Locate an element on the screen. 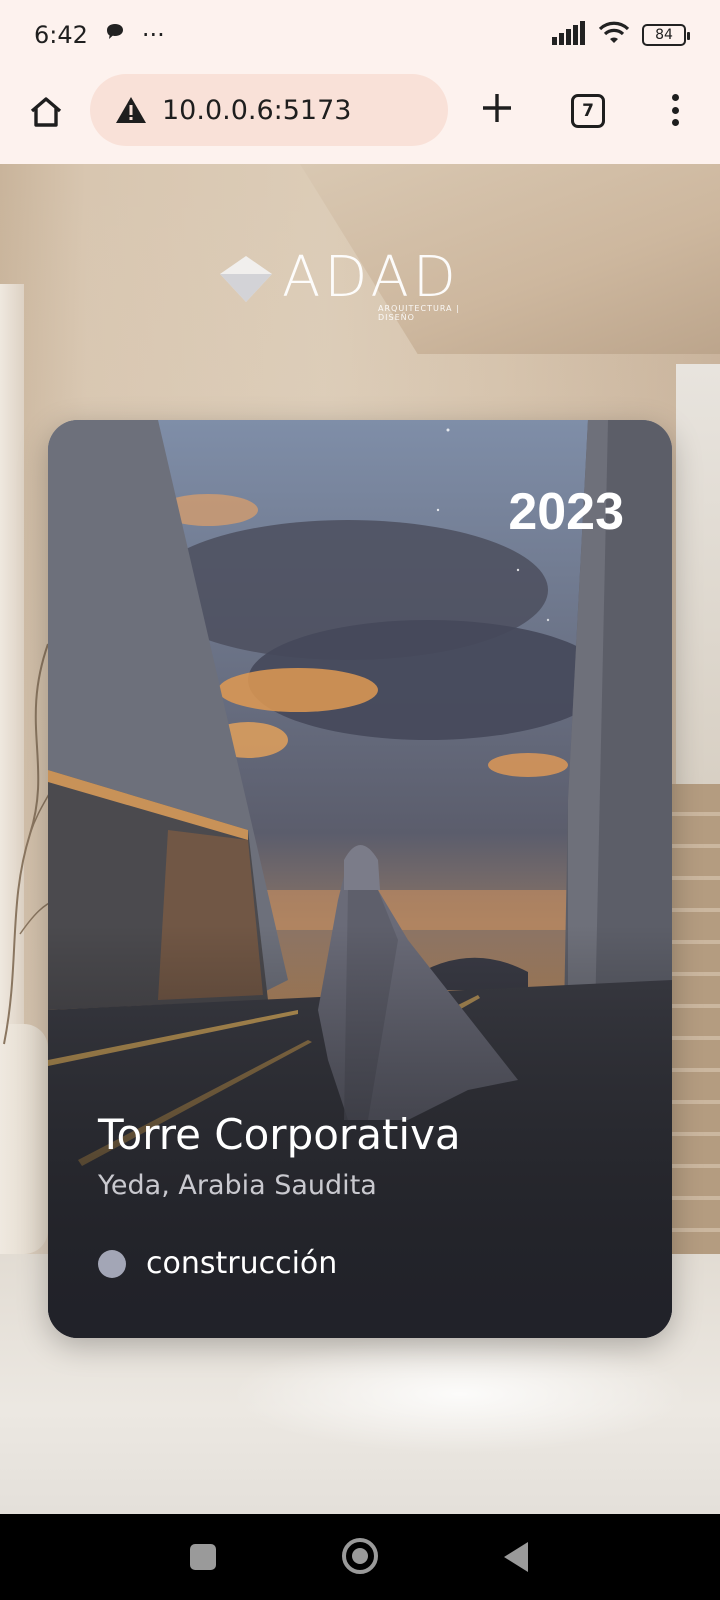 This screenshot has height=1600, width=720. project-status: construcción is located at coordinates (217, 1263).